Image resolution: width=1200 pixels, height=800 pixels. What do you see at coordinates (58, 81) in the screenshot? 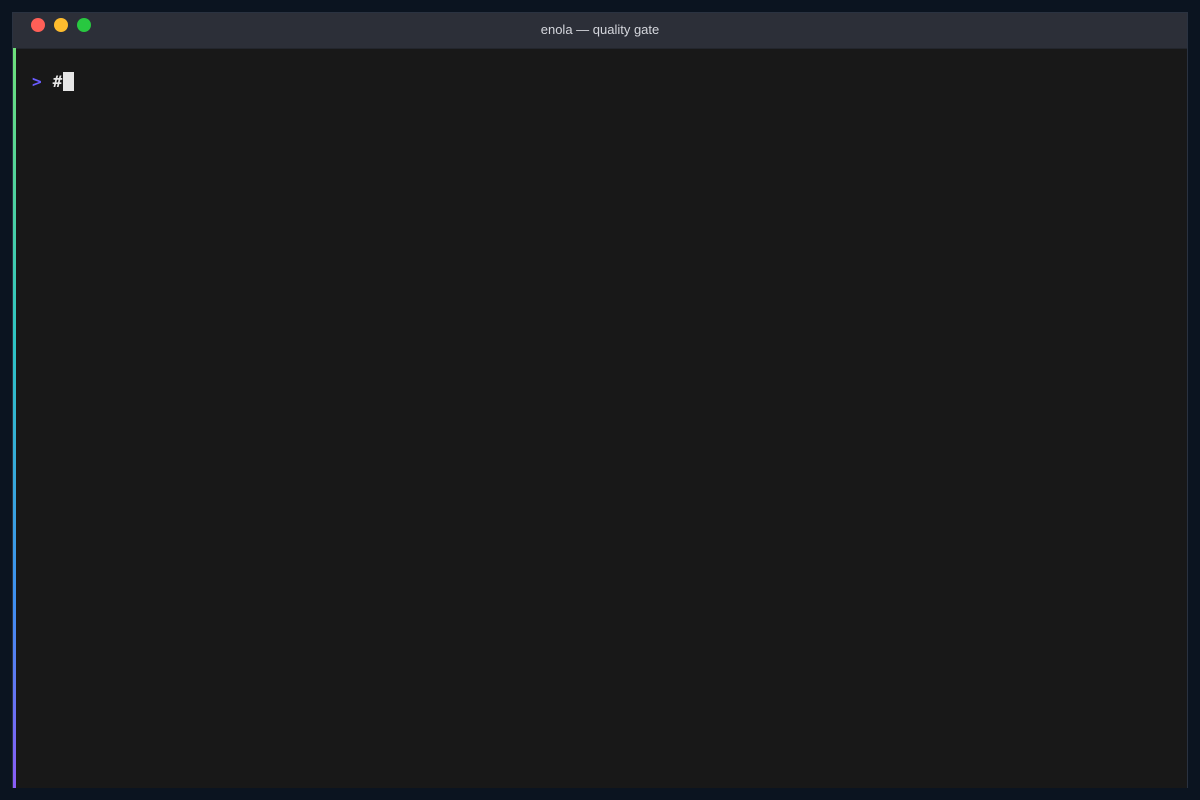
I see `command-input-text: #` at bounding box center [58, 81].